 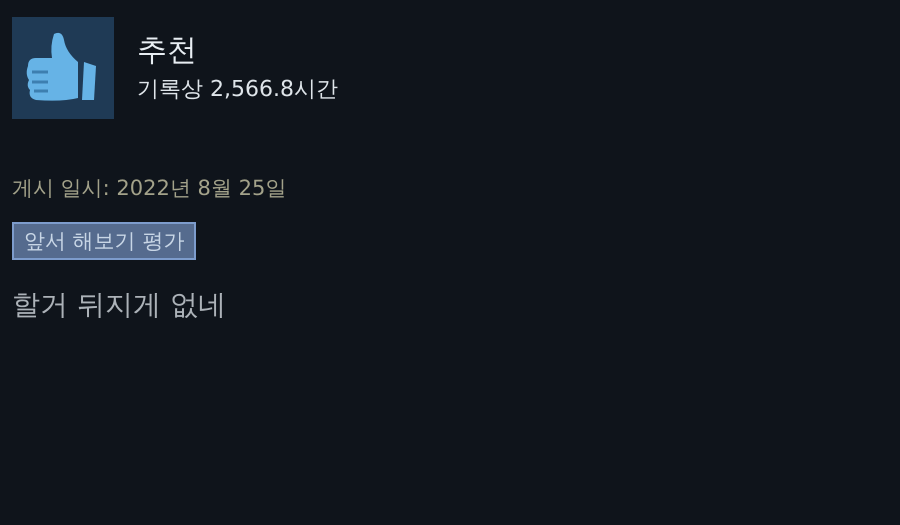 I want to click on posted-date: 게시 일시: 2022년 8월 25일, so click(x=150, y=188).